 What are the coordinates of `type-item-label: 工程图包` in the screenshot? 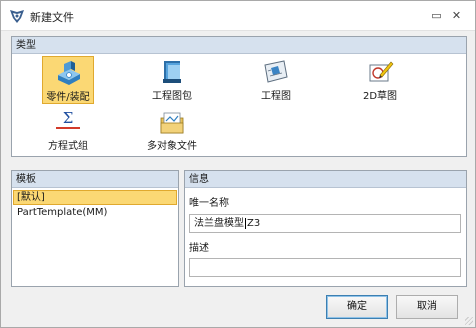 It's located at (172, 96).